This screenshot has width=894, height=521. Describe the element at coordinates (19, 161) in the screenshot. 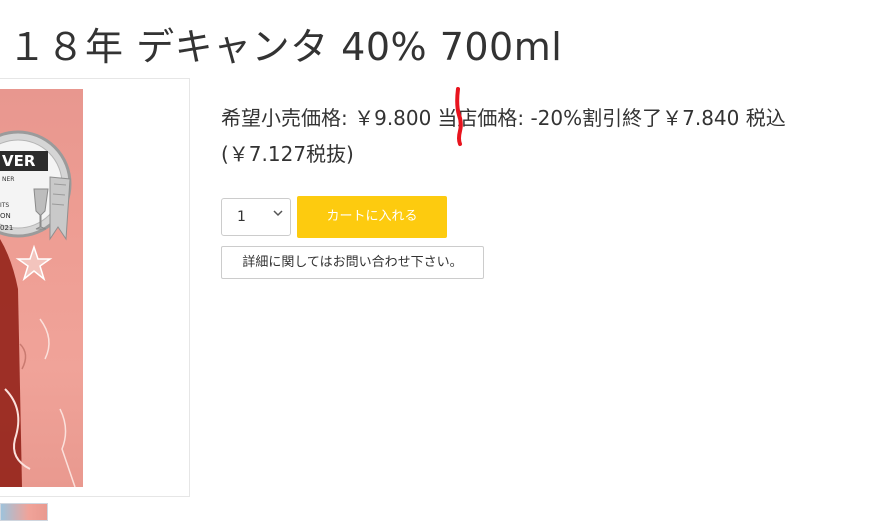

I see `medal-text-1: VER` at that location.